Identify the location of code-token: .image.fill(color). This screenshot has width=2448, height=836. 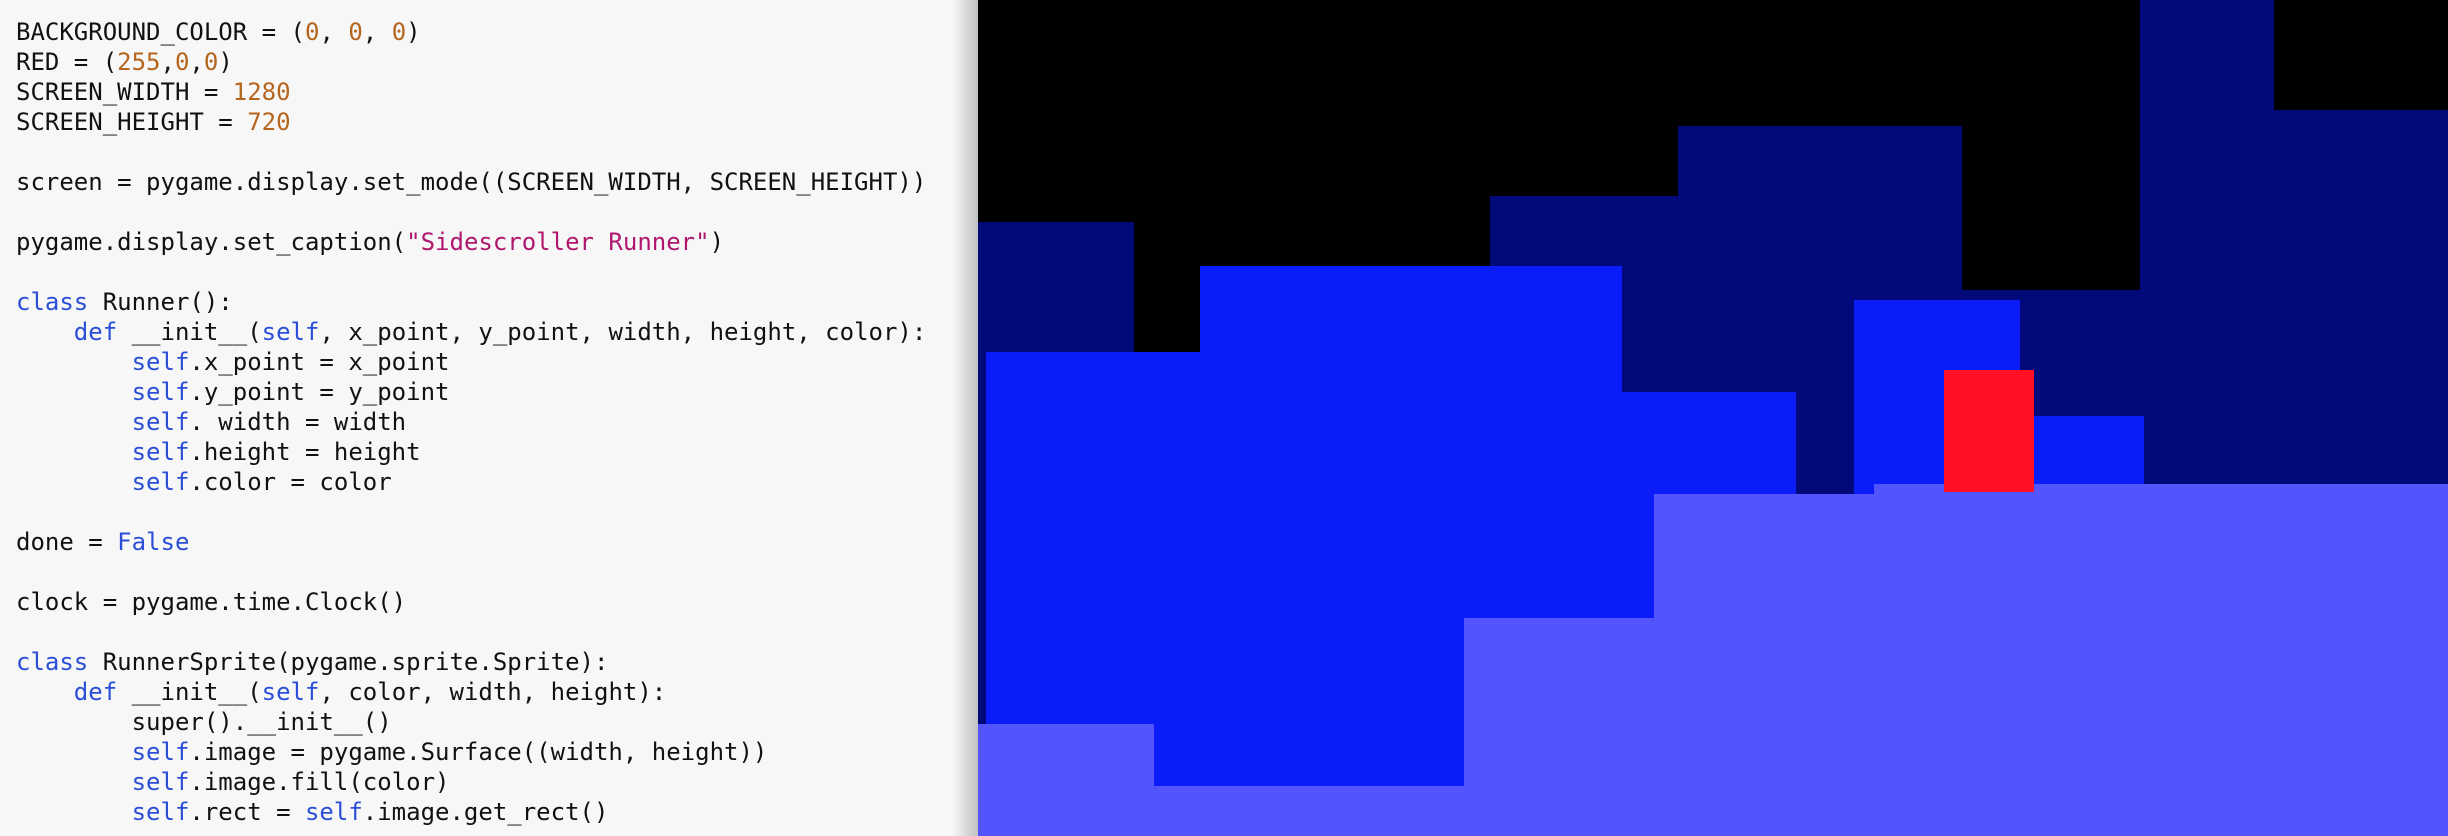
(319, 782).